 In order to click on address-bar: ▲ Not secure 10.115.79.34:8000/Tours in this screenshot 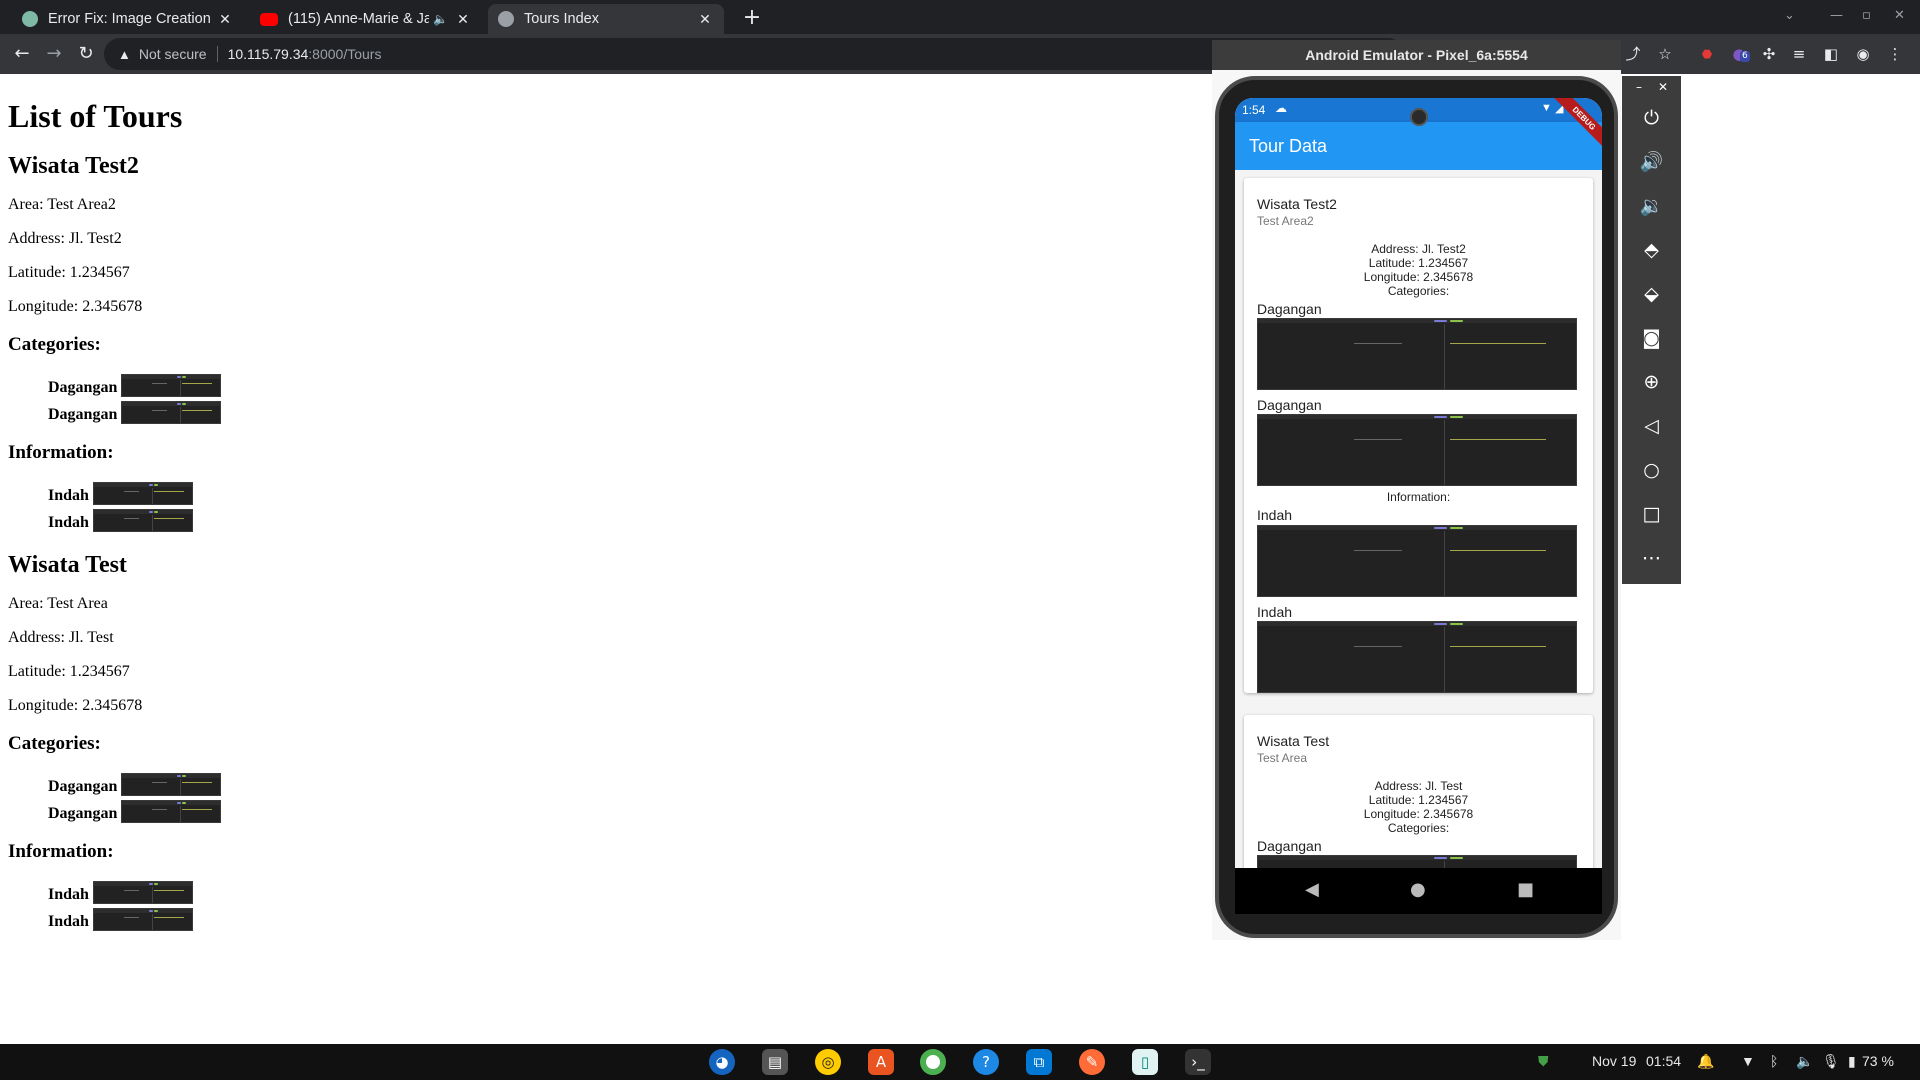, I will do `click(754, 54)`.